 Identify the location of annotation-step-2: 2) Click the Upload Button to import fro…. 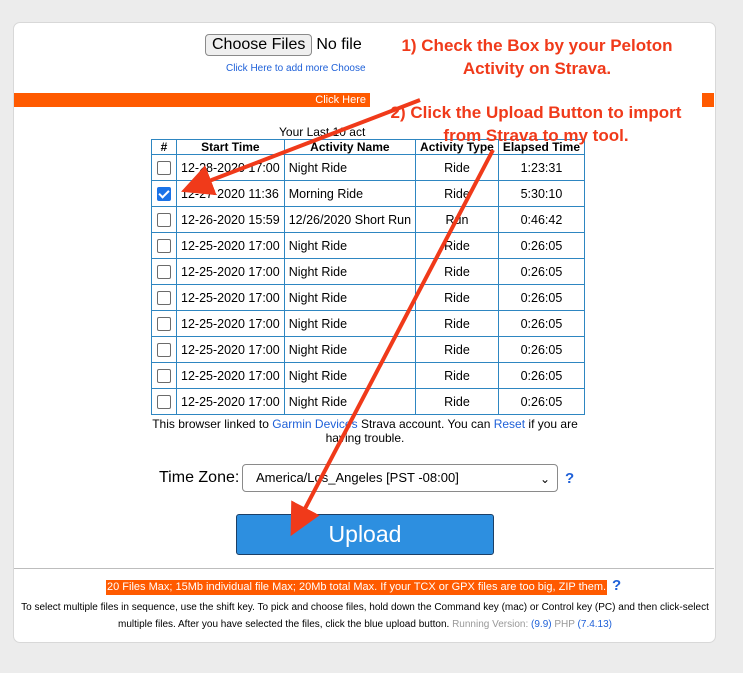
(536, 124).